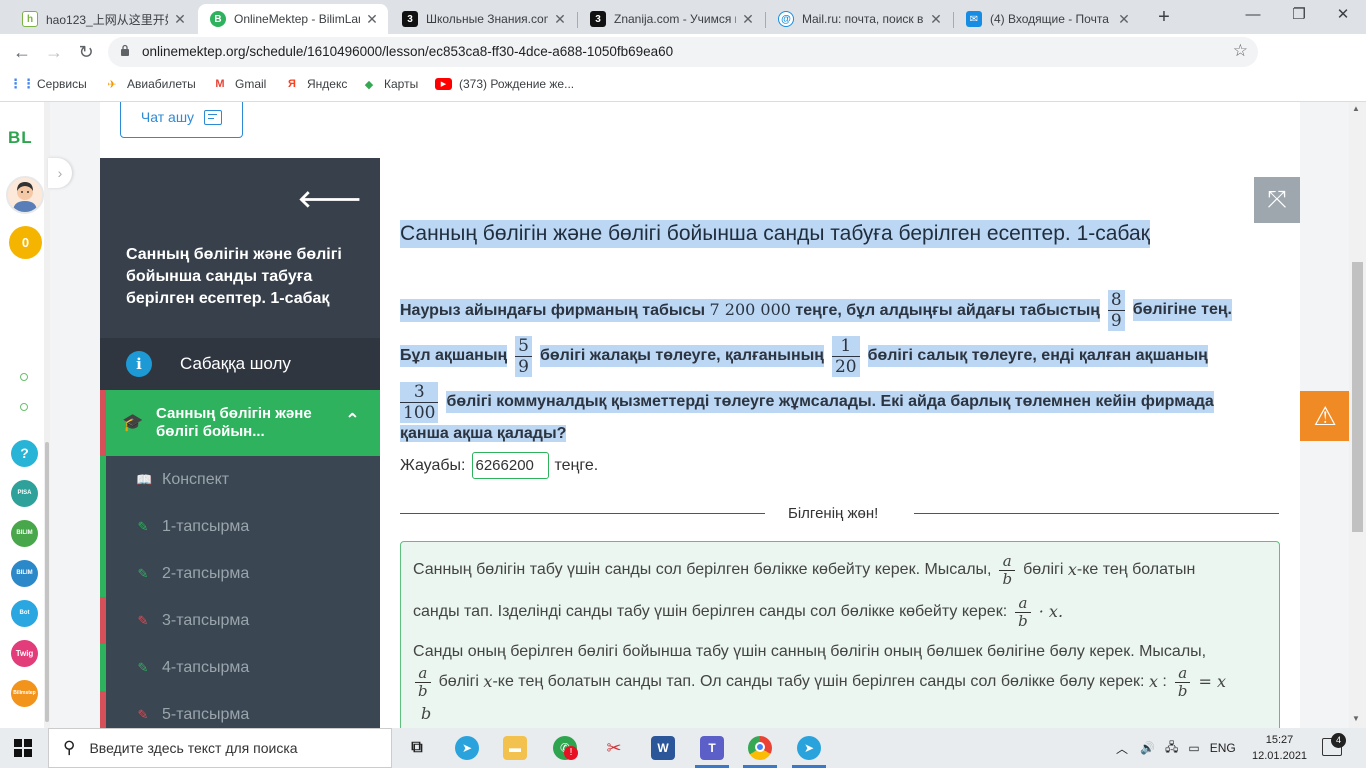  Describe the element at coordinates (1356, 108) in the screenshot. I see `scroll-up-arrow-icon: ▲` at that location.